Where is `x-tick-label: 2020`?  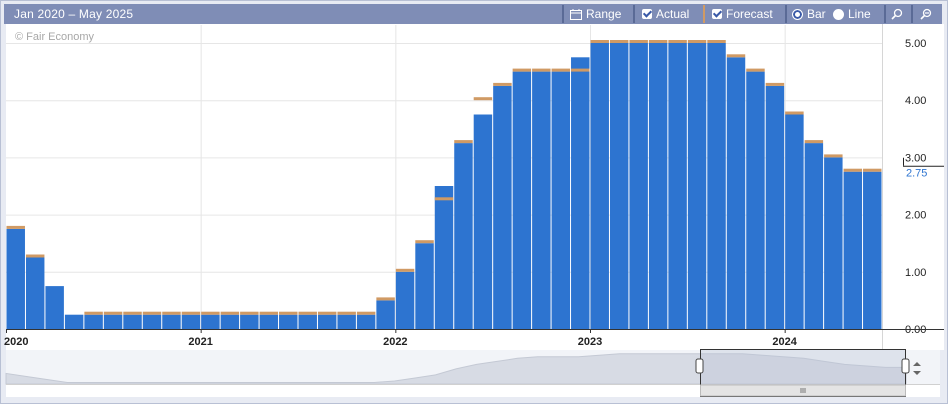
x-tick-label: 2020 is located at coordinates (16, 342).